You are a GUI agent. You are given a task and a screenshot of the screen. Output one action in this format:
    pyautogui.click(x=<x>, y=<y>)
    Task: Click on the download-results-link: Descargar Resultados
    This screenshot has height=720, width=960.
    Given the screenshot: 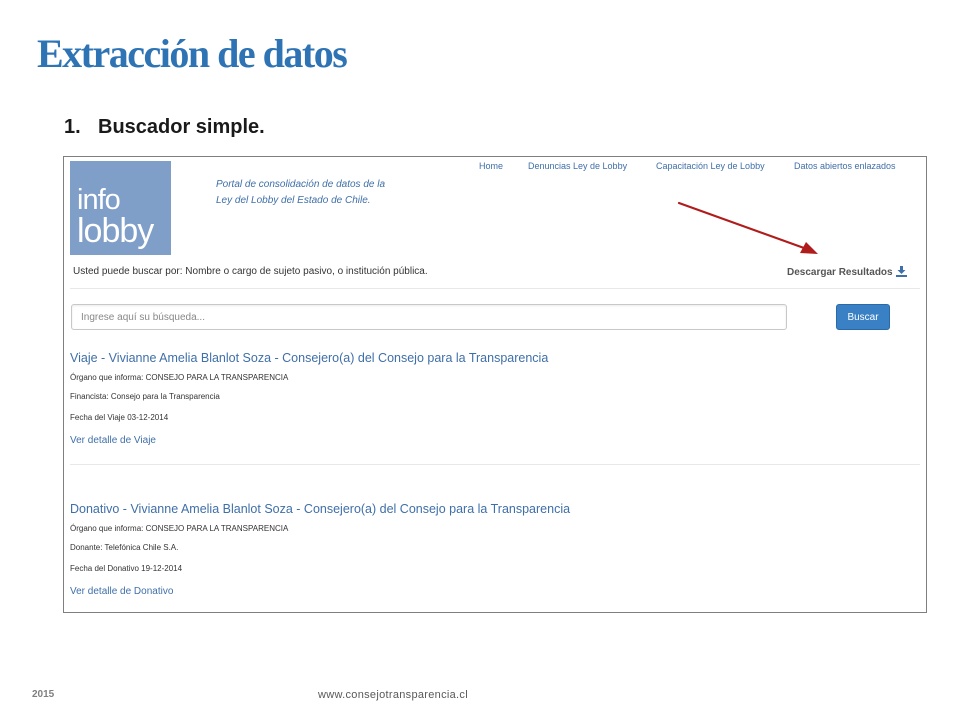 What is the action you would take?
    pyautogui.click(x=847, y=273)
    